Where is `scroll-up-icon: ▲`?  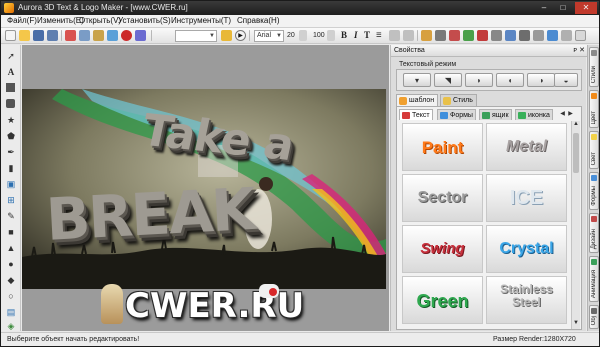 scroll-up-icon: ▲ is located at coordinates (576, 125).